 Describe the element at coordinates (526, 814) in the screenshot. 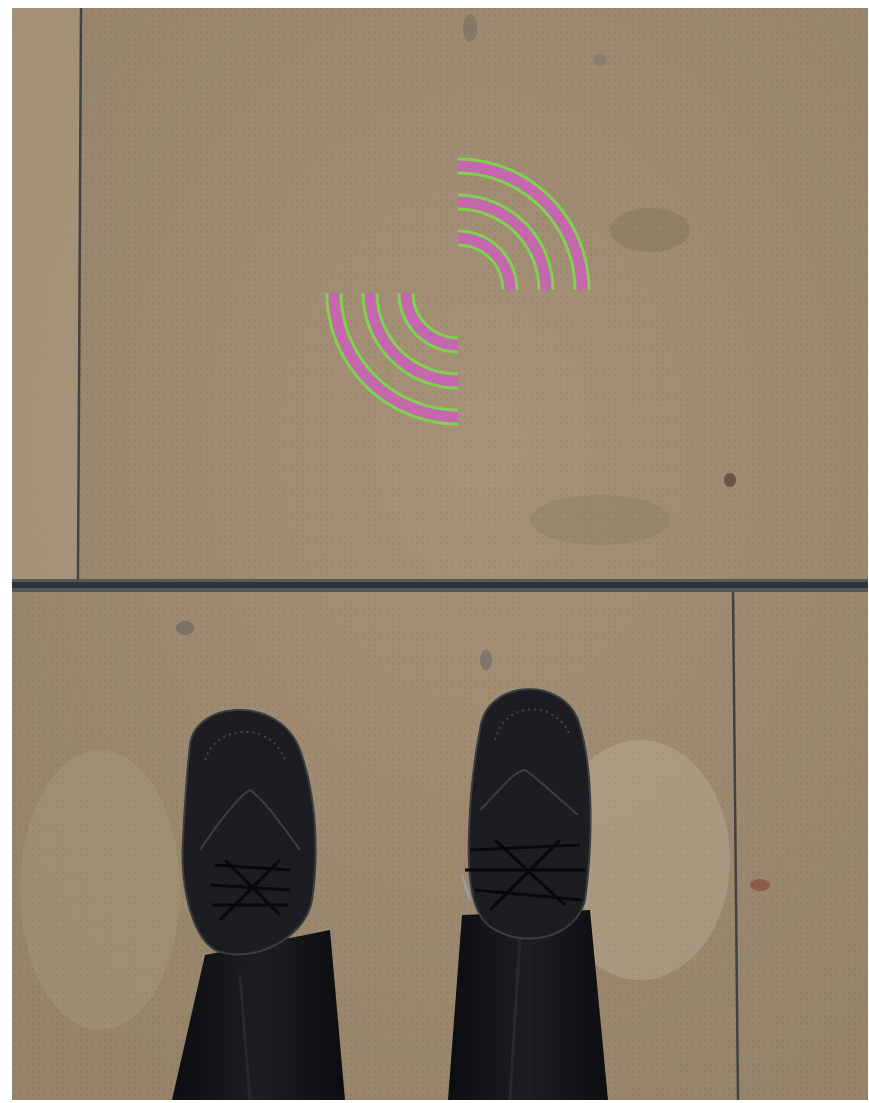

I see `right-shoe` at that location.